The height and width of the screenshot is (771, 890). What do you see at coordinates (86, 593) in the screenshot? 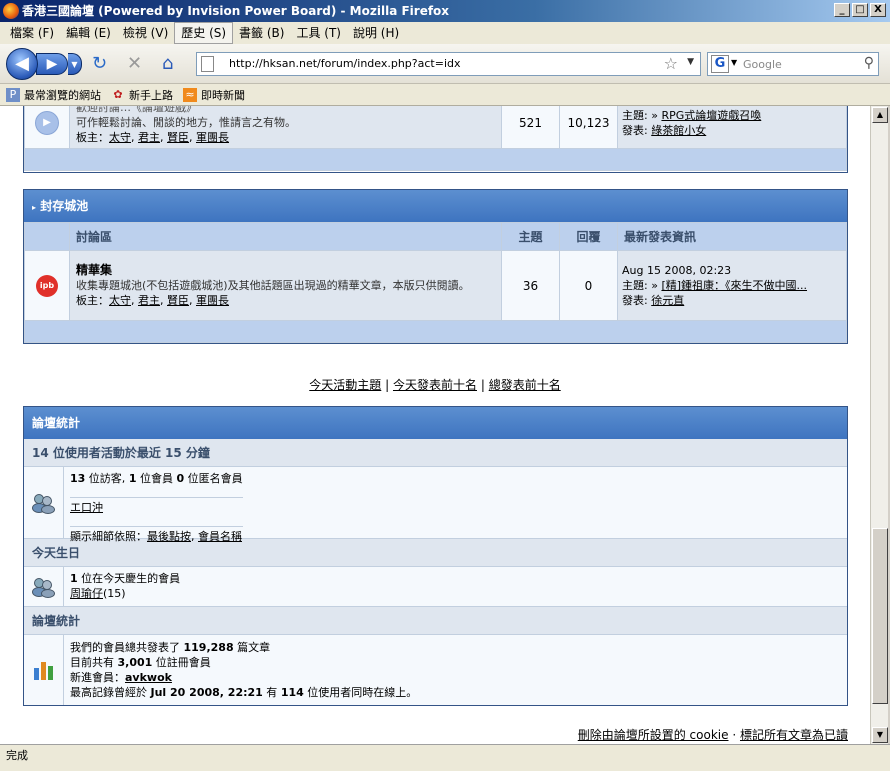
I see `birthday-member-link: 周瑜仔` at bounding box center [86, 593].